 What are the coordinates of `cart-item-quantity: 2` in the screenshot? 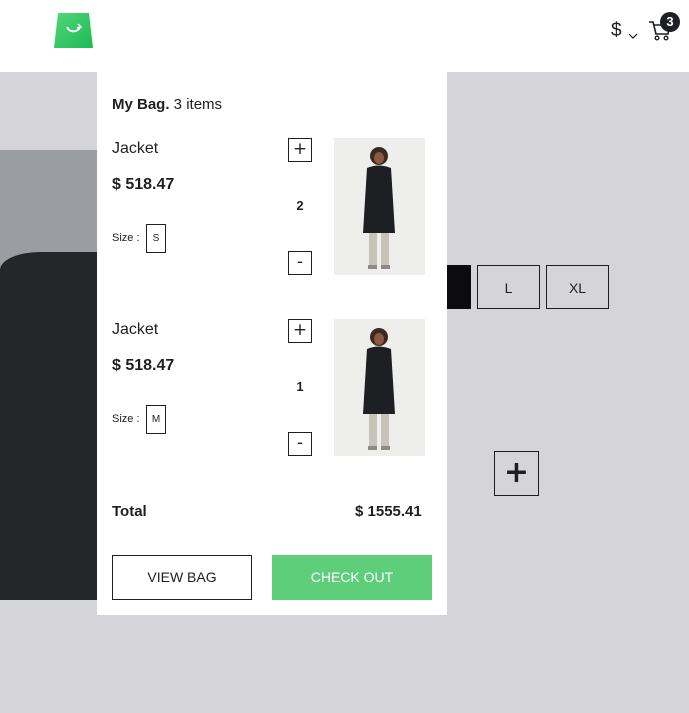 It's located at (300, 205).